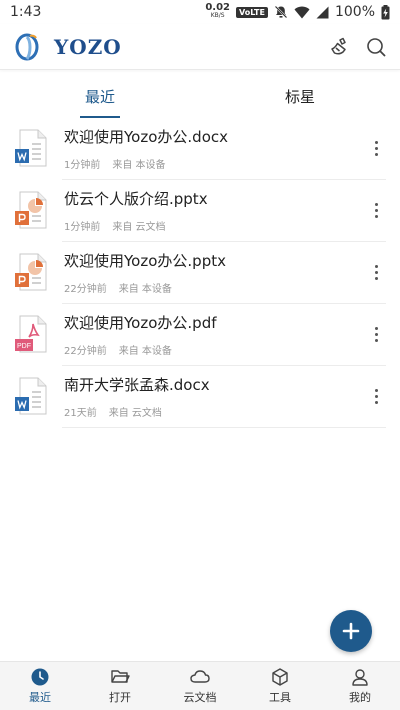 This screenshot has width=400, height=710. What do you see at coordinates (80, 413) in the screenshot?
I see `file-time: 21天前` at bounding box center [80, 413].